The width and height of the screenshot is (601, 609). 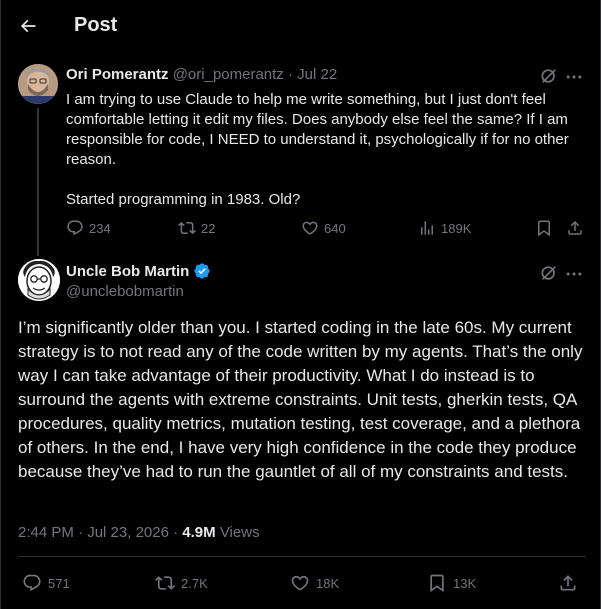 What do you see at coordinates (314, 583) in the screenshot?
I see `like-button: 18K` at bounding box center [314, 583].